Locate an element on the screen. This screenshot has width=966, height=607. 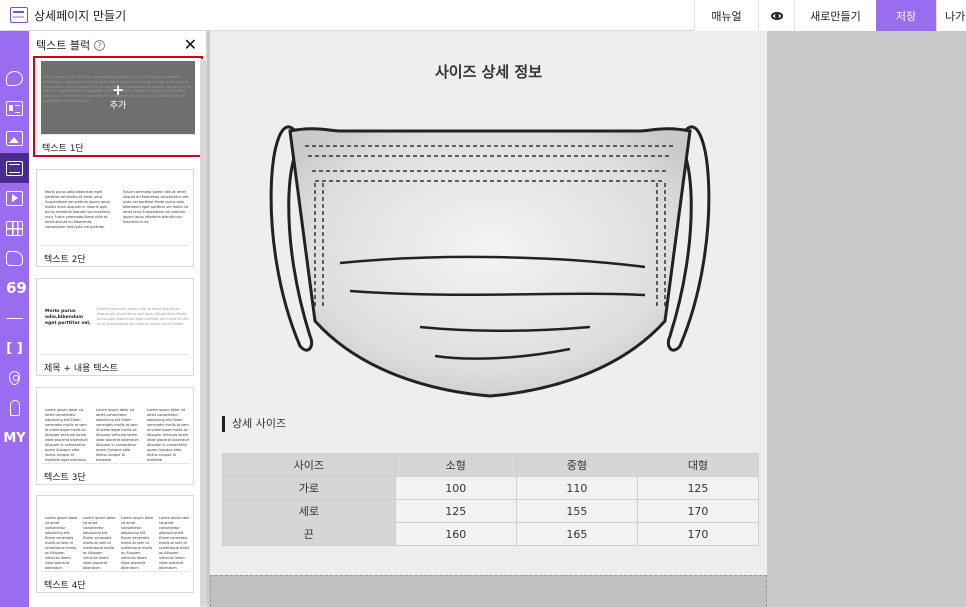
rail-text-block is located at coordinates (14, 168).